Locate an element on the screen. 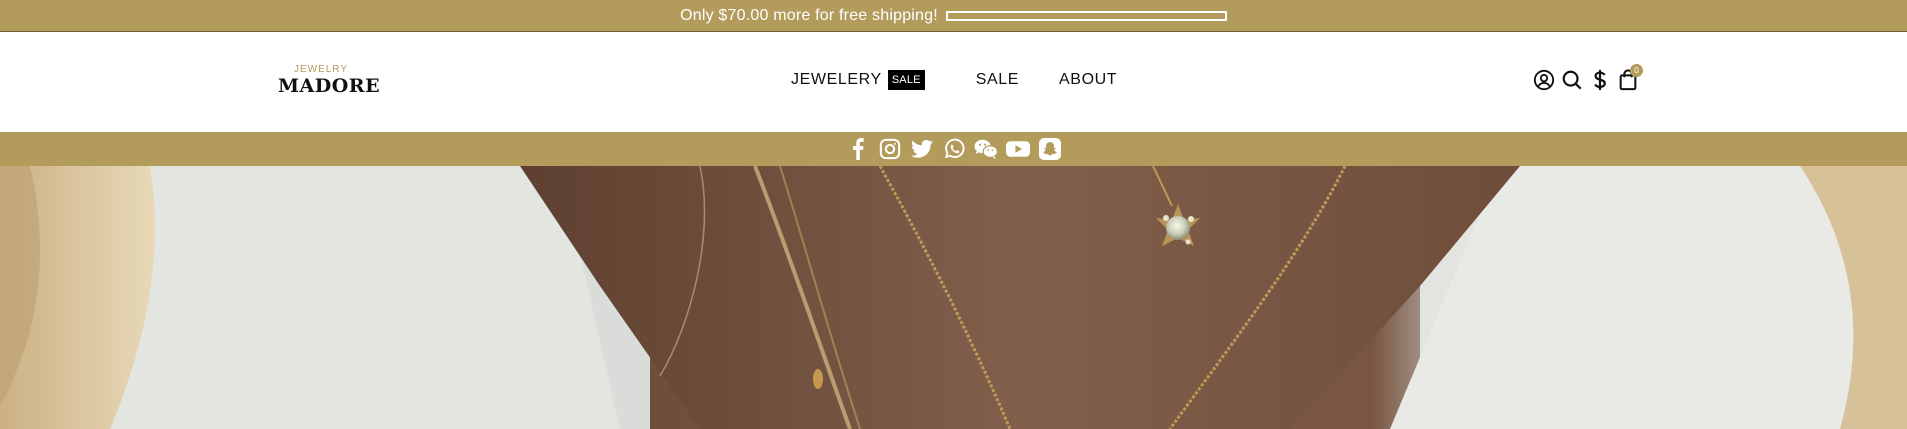 The image size is (1907, 429). free-shipping-text: Only $70.00 more for free shipping! is located at coordinates (809, 15).